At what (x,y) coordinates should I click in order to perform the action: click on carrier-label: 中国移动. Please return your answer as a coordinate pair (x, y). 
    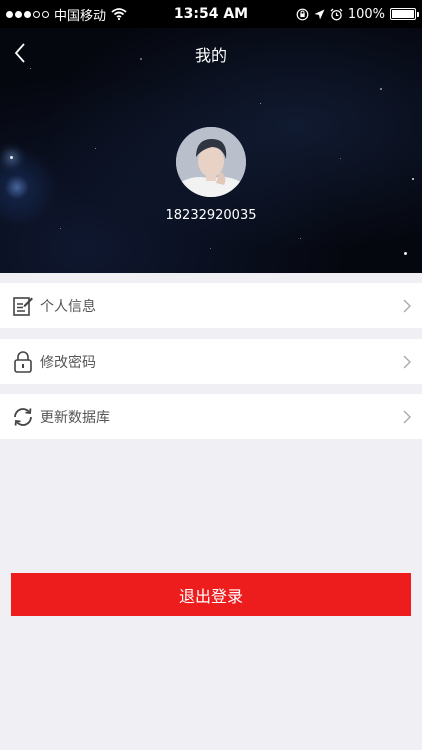
    Looking at the image, I should click on (80, 16).